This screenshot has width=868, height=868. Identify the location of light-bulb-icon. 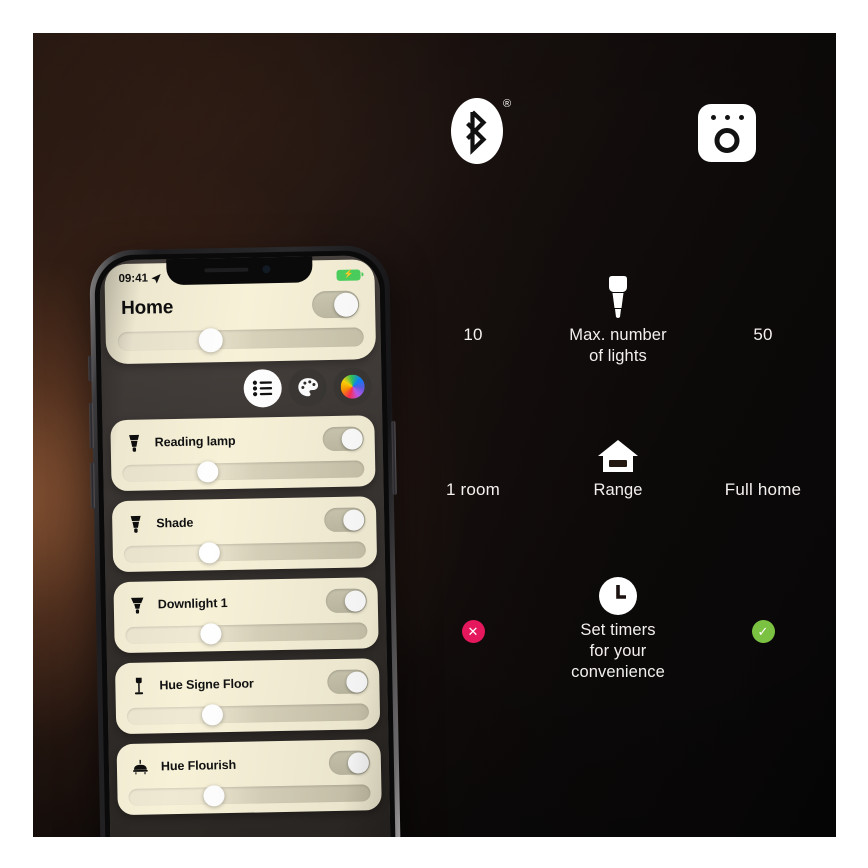
(618, 297).